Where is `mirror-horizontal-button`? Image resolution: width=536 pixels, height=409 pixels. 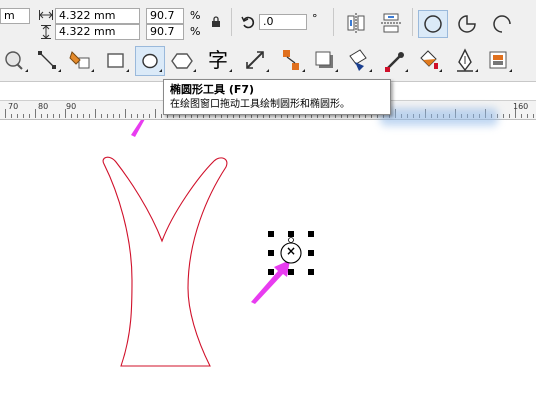
mirror-horizontal-button is located at coordinates (356, 23).